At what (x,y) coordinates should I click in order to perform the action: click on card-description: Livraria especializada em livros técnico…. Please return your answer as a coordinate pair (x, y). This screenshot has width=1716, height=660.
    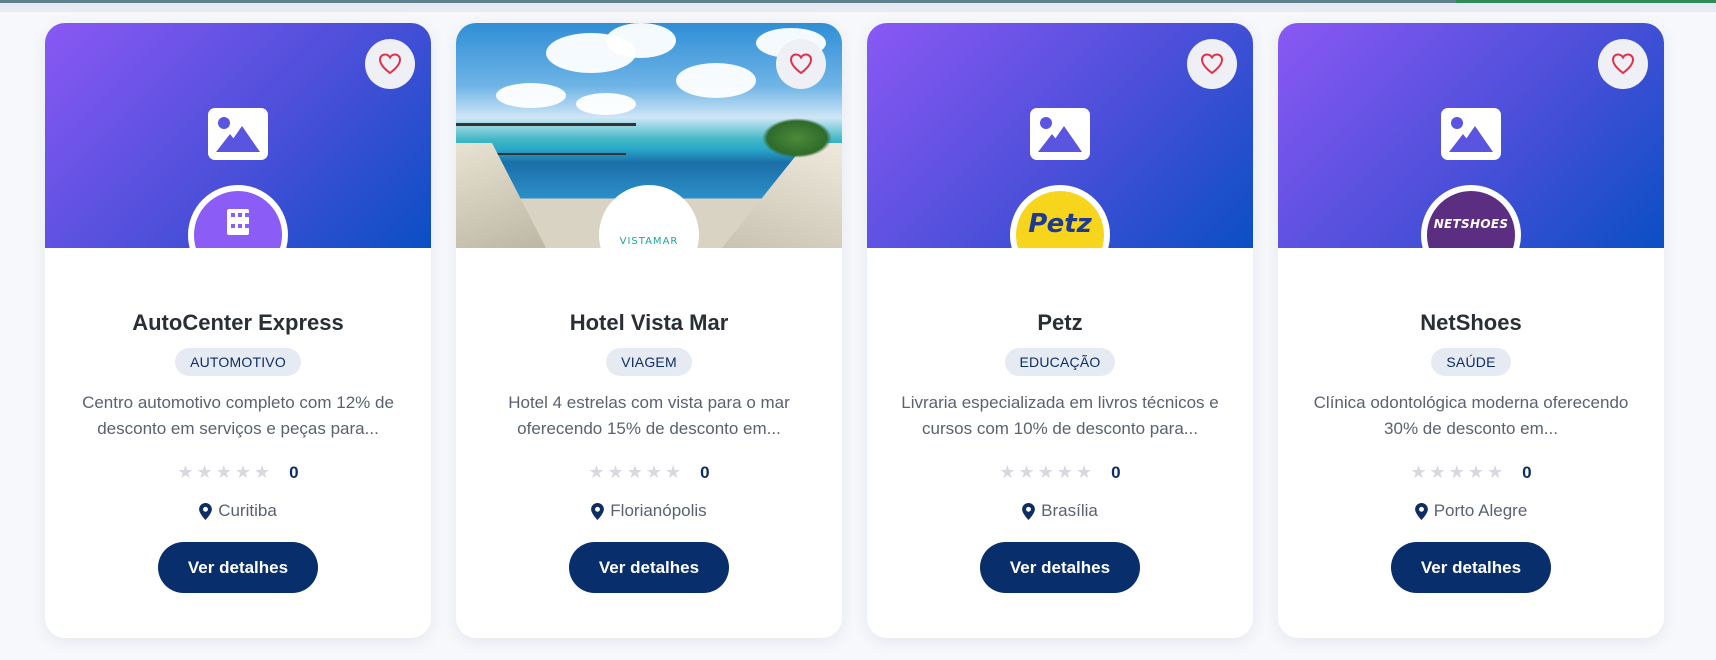
    Looking at the image, I should click on (1060, 415).